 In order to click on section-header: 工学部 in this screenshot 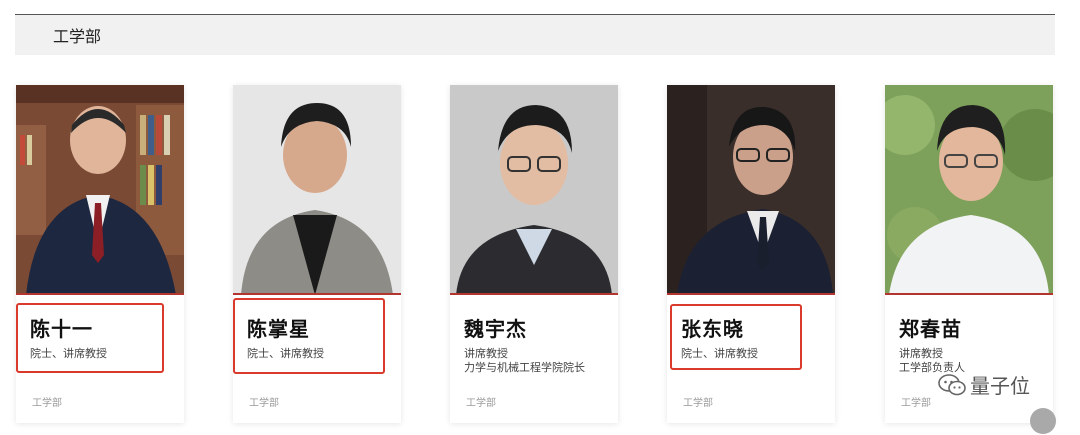, I will do `click(535, 35)`.